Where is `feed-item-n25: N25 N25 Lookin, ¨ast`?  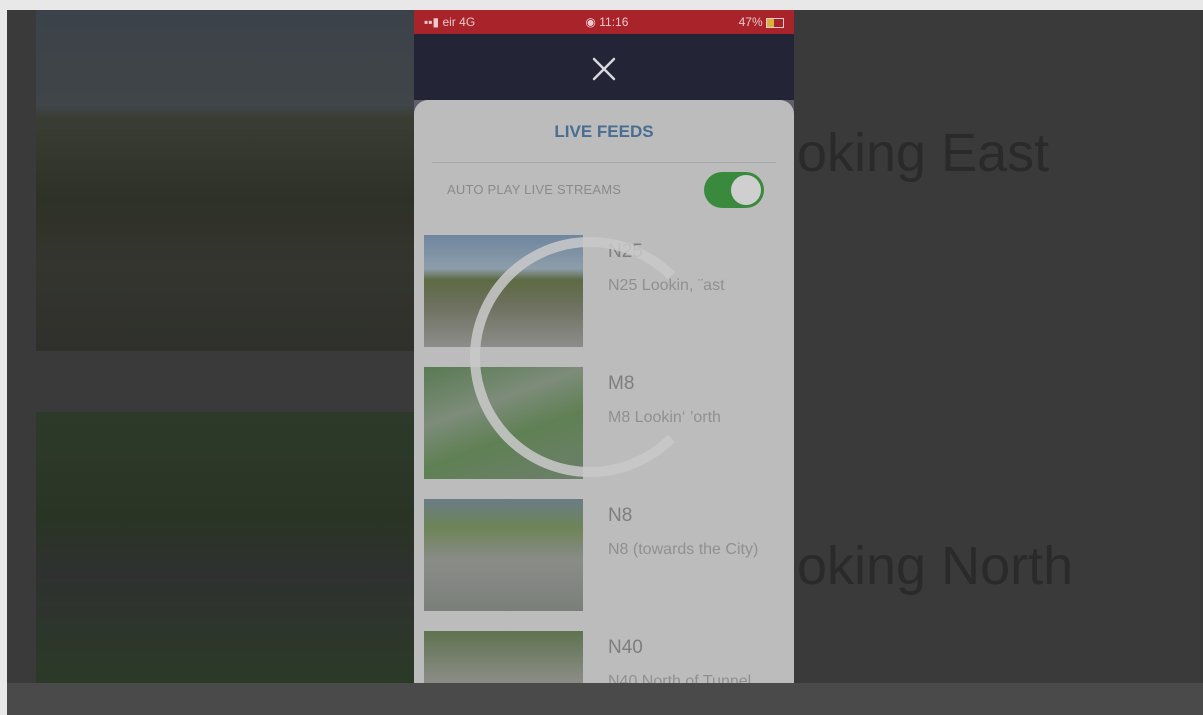
feed-item-n25: N25 N25 Lookin, ¨ast is located at coordinates (609, 291).